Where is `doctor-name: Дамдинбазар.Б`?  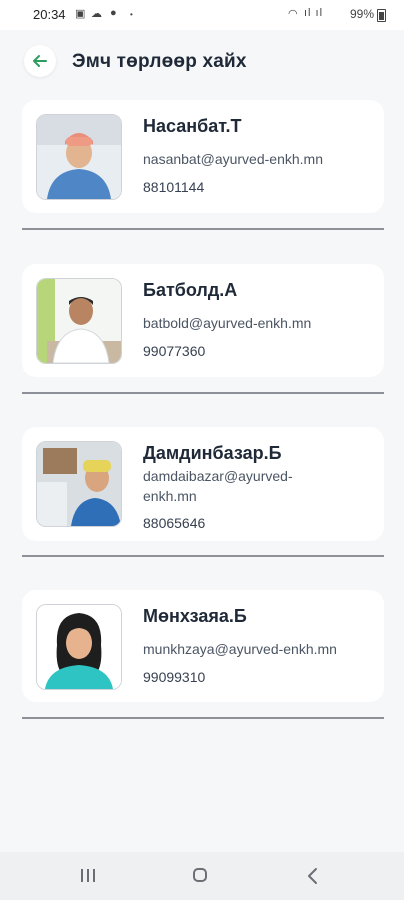
doctor-name: Дамдинбазар.Б is located at coordinates (212, 453).